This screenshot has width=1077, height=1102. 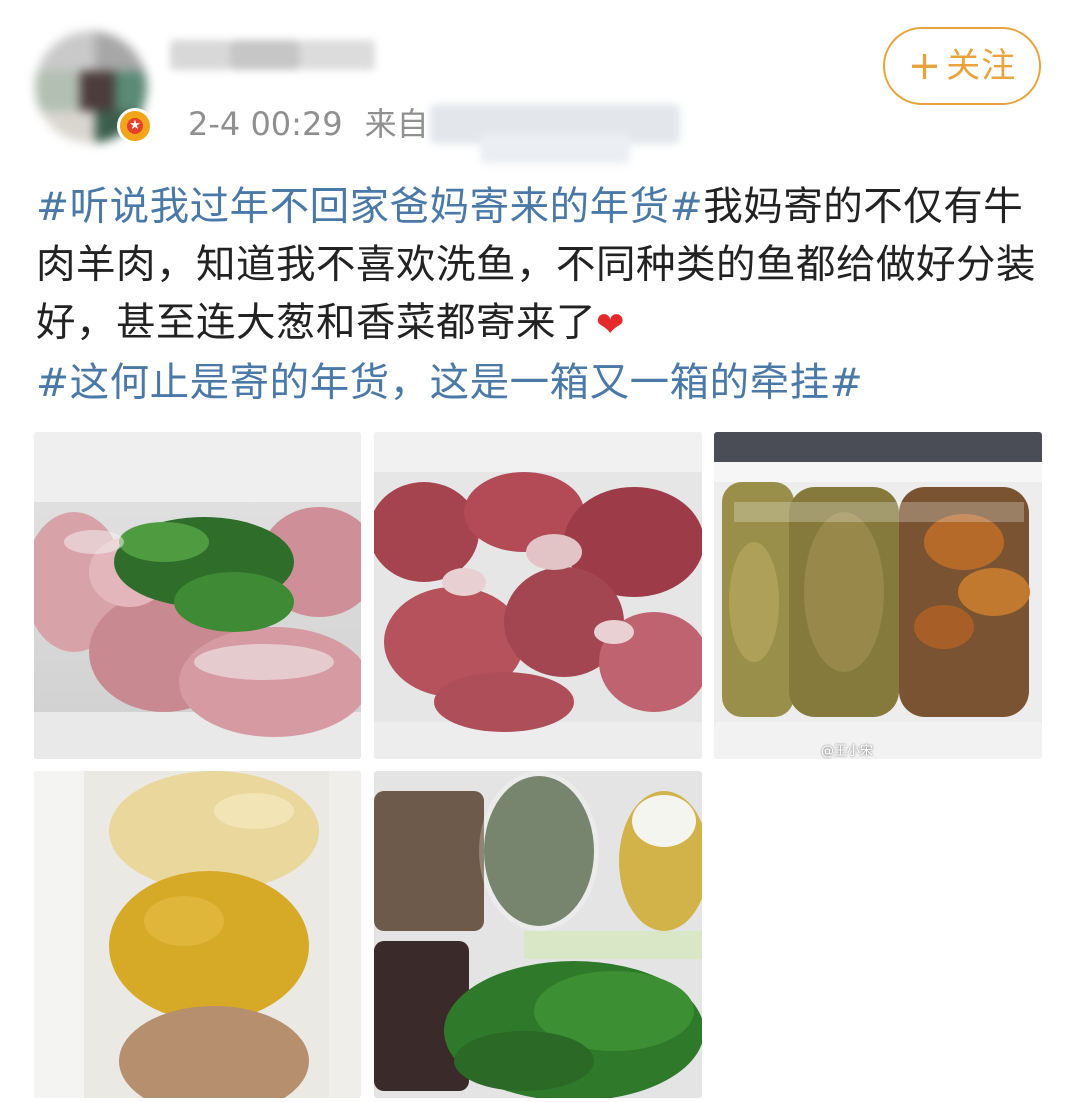 What do you see at coordinates (272, 55) in the screenshot?
I see `username-redacted` at bounding box center [272, 55].